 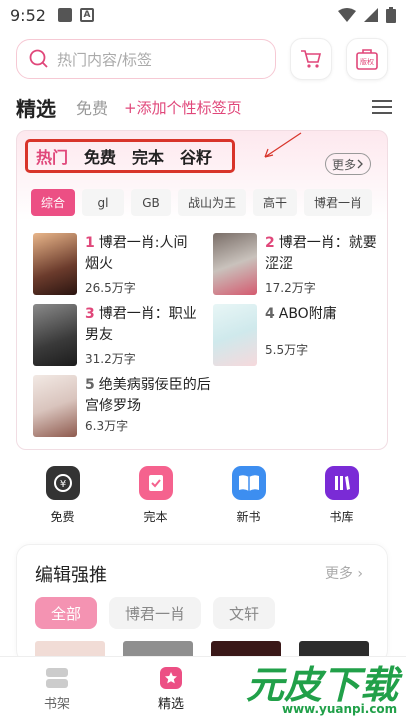 I want to click on wifi-icon, so click(x=347, y=15).